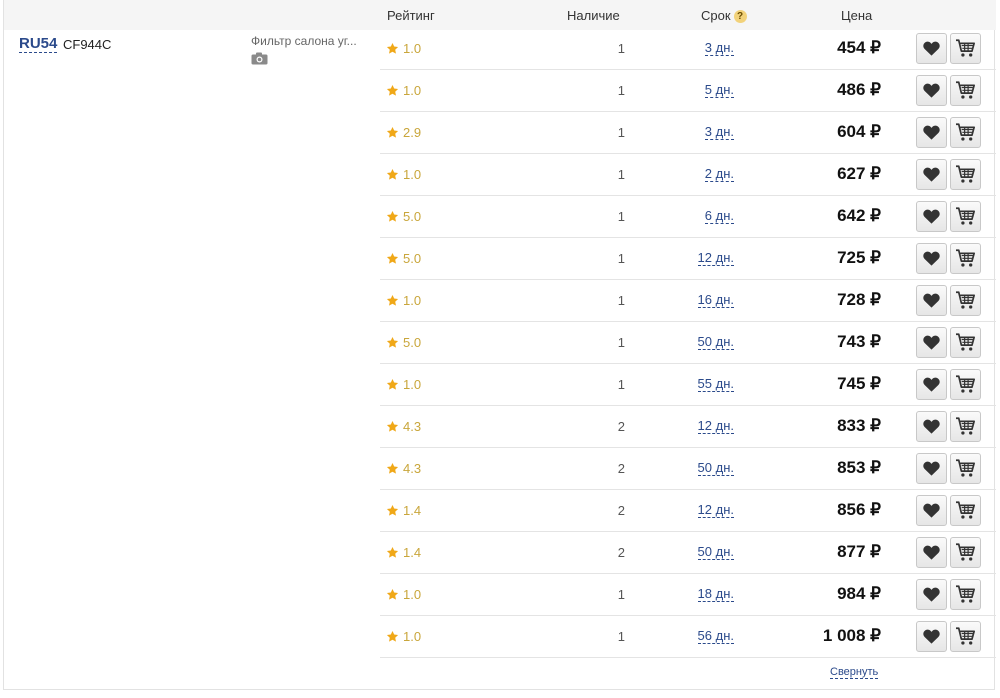 The image size is (1000, 698). I want to click on price: 833 ₽, so click(859, 425).